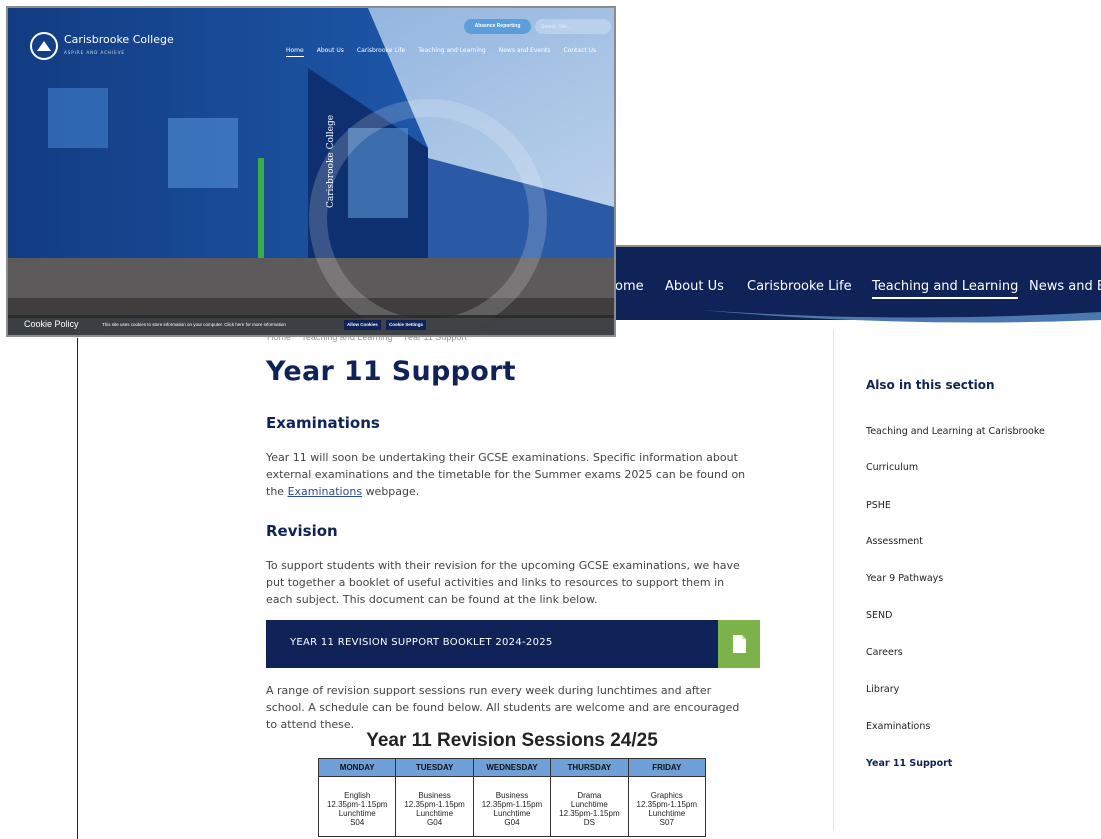 The height and width of the screenshot is (839, 1101). Describe the element at coordinates (452, 52) in the screenshot. I see `overlay-nav-teaching-and-learning: Teaching and Learning` at that location.